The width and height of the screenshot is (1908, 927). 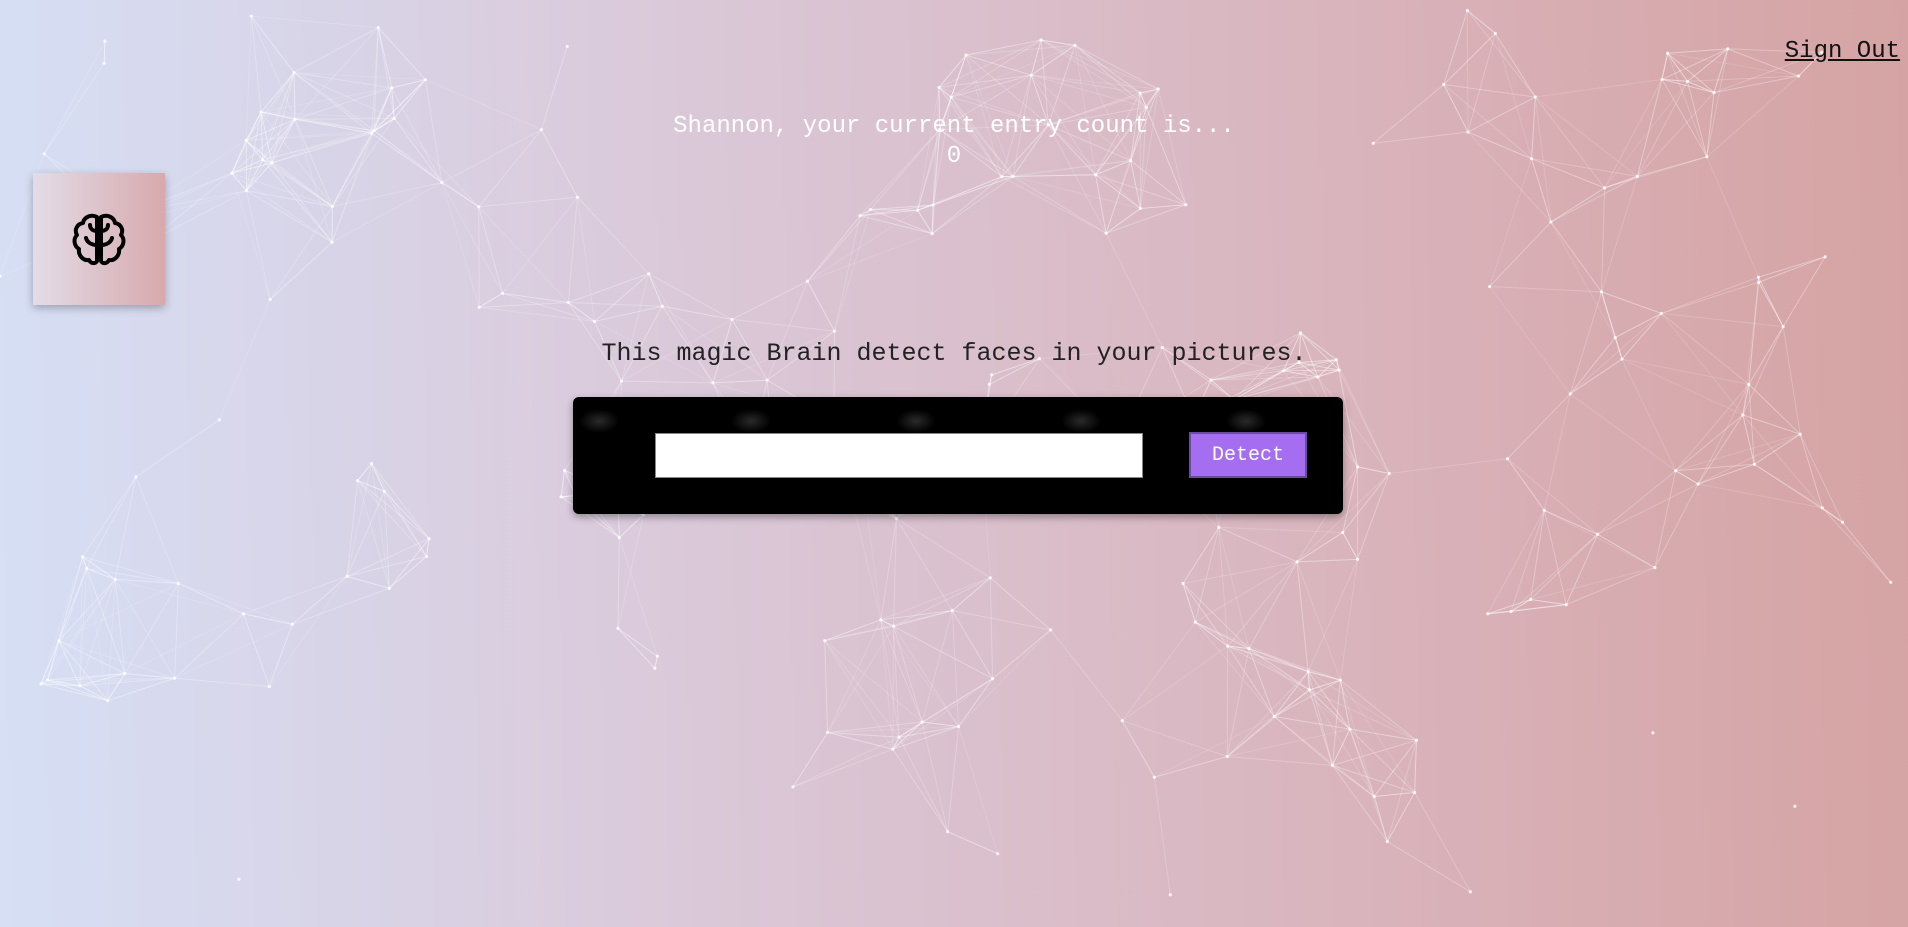 What do you see at coordinates (1842, 51) in the screenshot?
I see `sign-out-link: Sign Out` at bounding box center [1842, 51].